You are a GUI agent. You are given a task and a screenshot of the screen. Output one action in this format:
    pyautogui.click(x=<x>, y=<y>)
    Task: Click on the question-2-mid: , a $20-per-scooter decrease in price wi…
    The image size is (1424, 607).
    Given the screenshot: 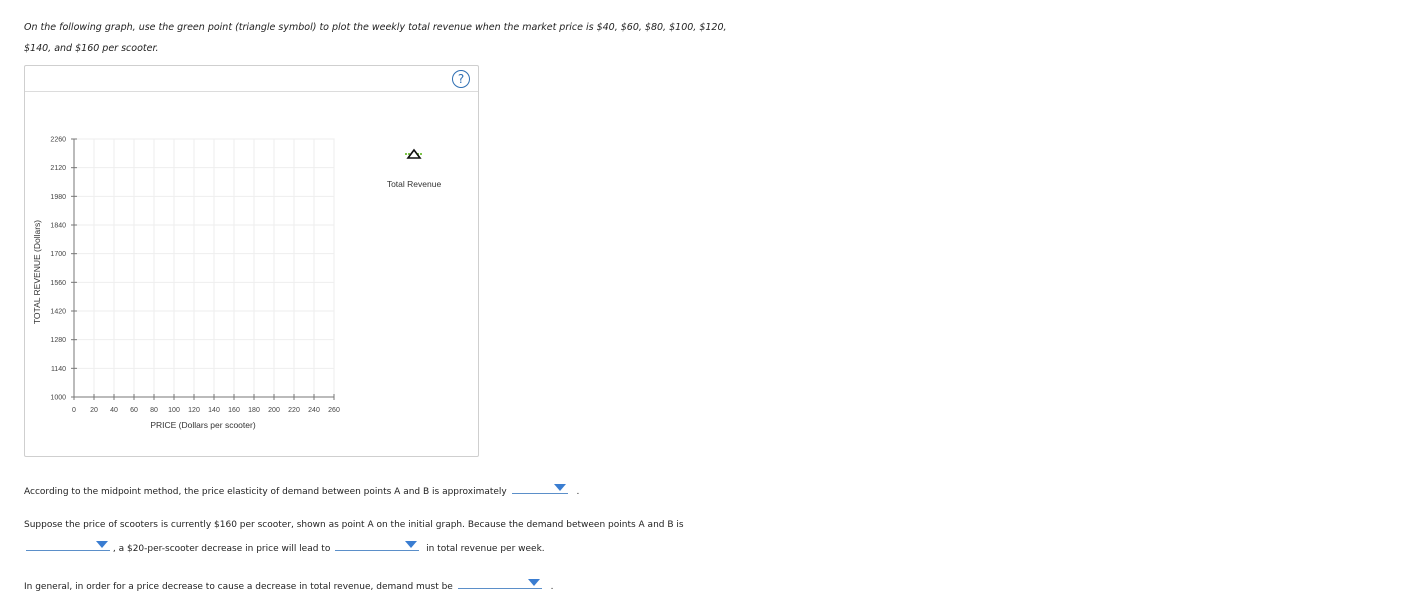 What is the action you would take?
    pyautogui.click(x=221, y=549)
    